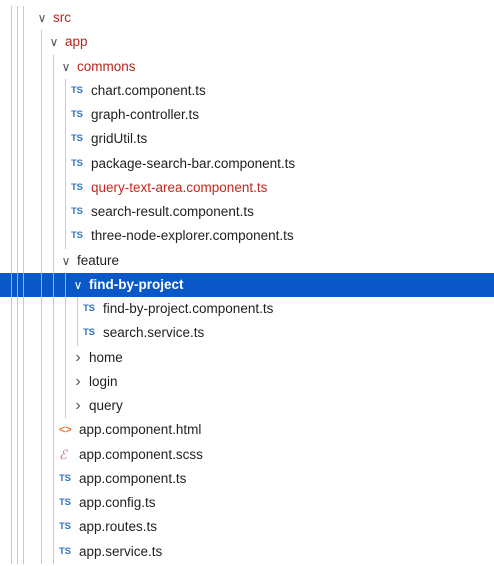 The image size is (494, 566). Describe the element at coordinates (247, 260) in the screenshot. I see `folder-row: ∨ feature` at that location.